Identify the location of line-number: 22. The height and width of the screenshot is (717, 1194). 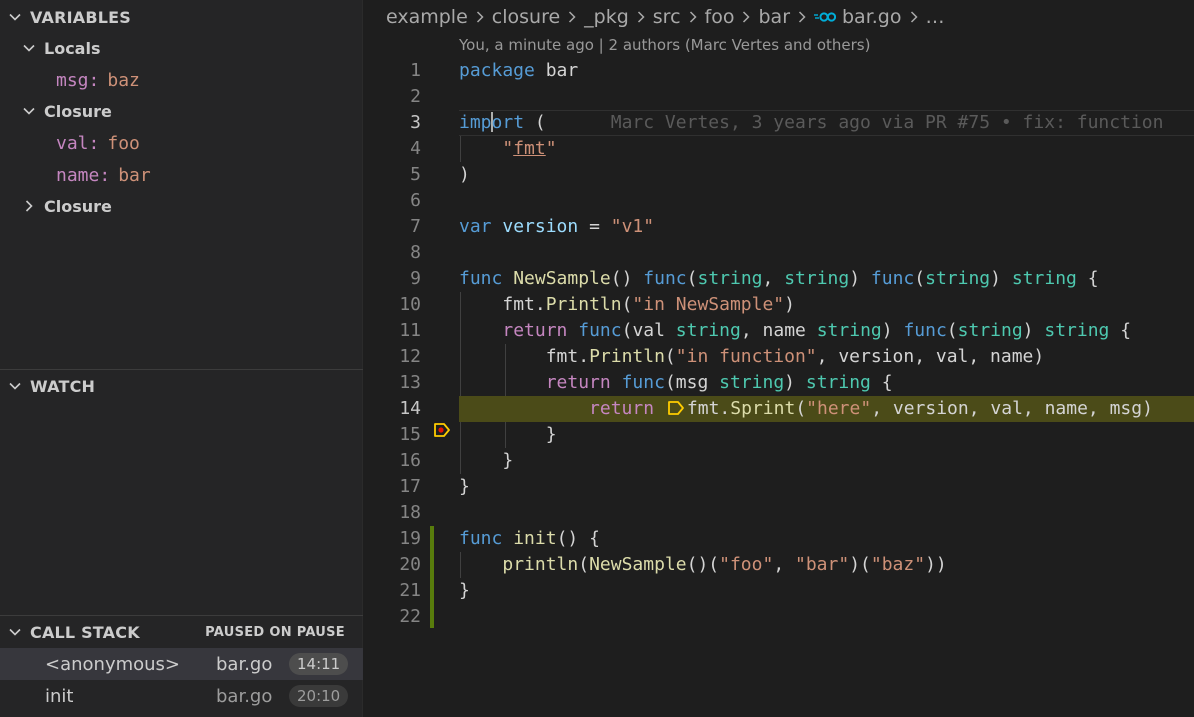
(410, 616).